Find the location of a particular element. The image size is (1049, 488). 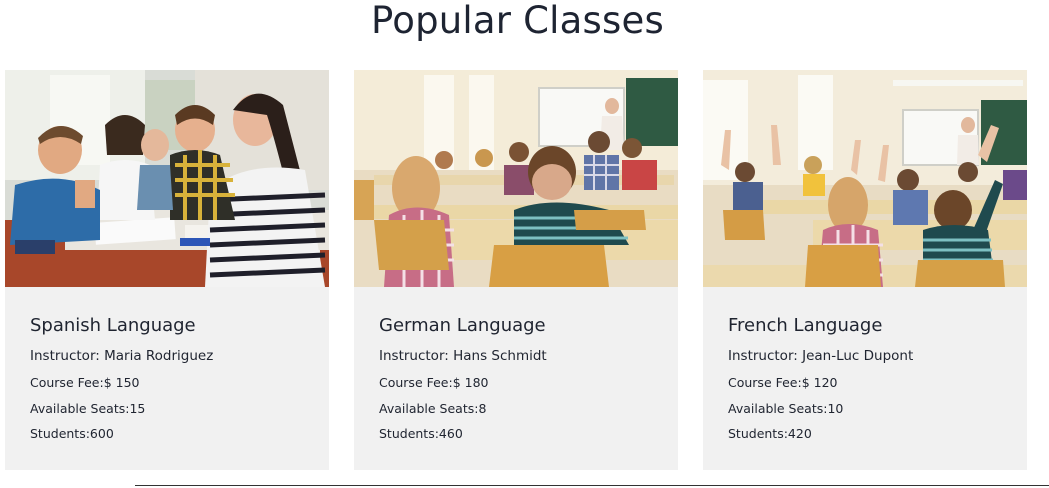

class-instructor: Instructor: Maria Rodriguez is located at coordinates (122, 356).